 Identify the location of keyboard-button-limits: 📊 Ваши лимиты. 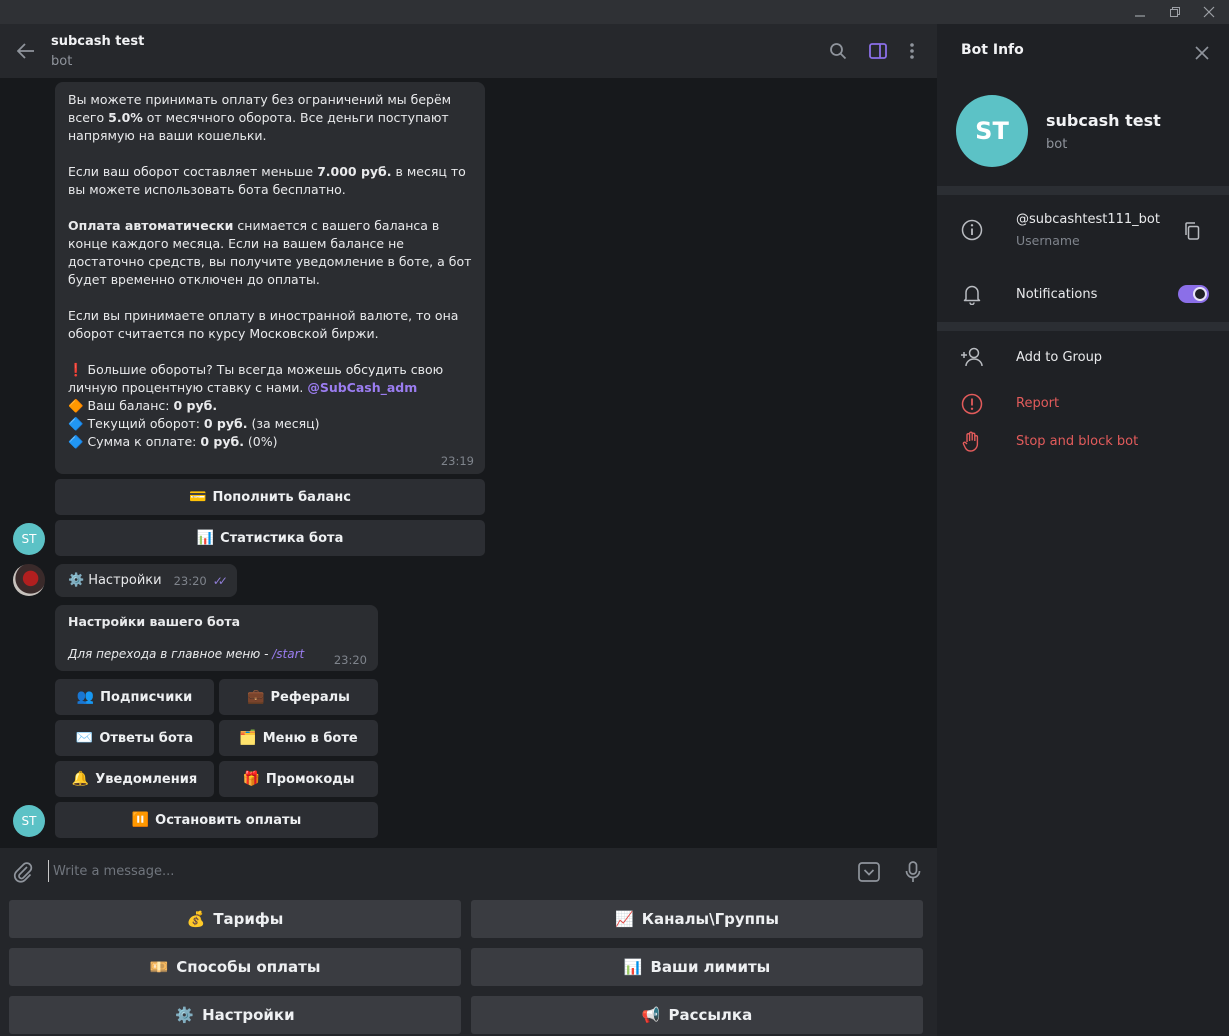
(697, 967).